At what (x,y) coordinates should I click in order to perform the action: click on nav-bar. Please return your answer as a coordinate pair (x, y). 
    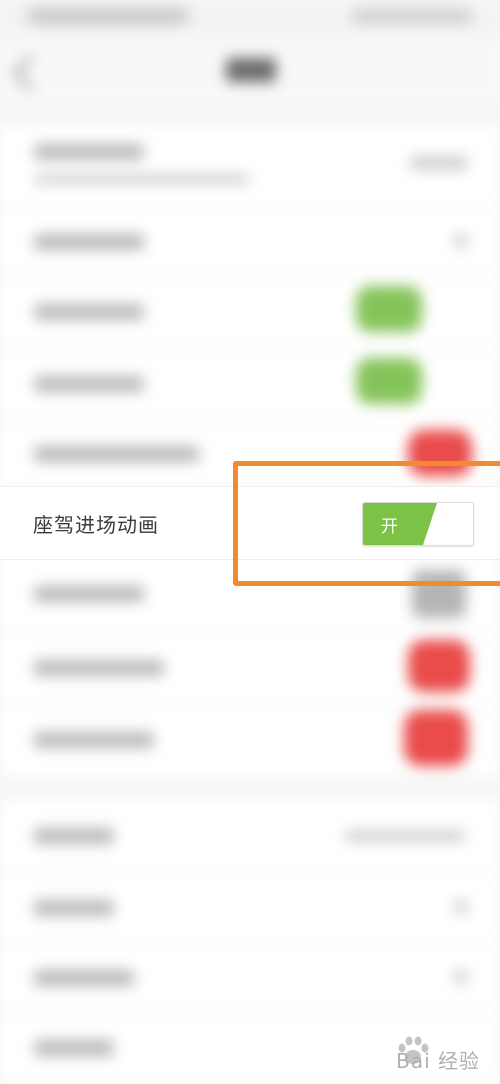
    Looking at the image, I should click on (250, 70).